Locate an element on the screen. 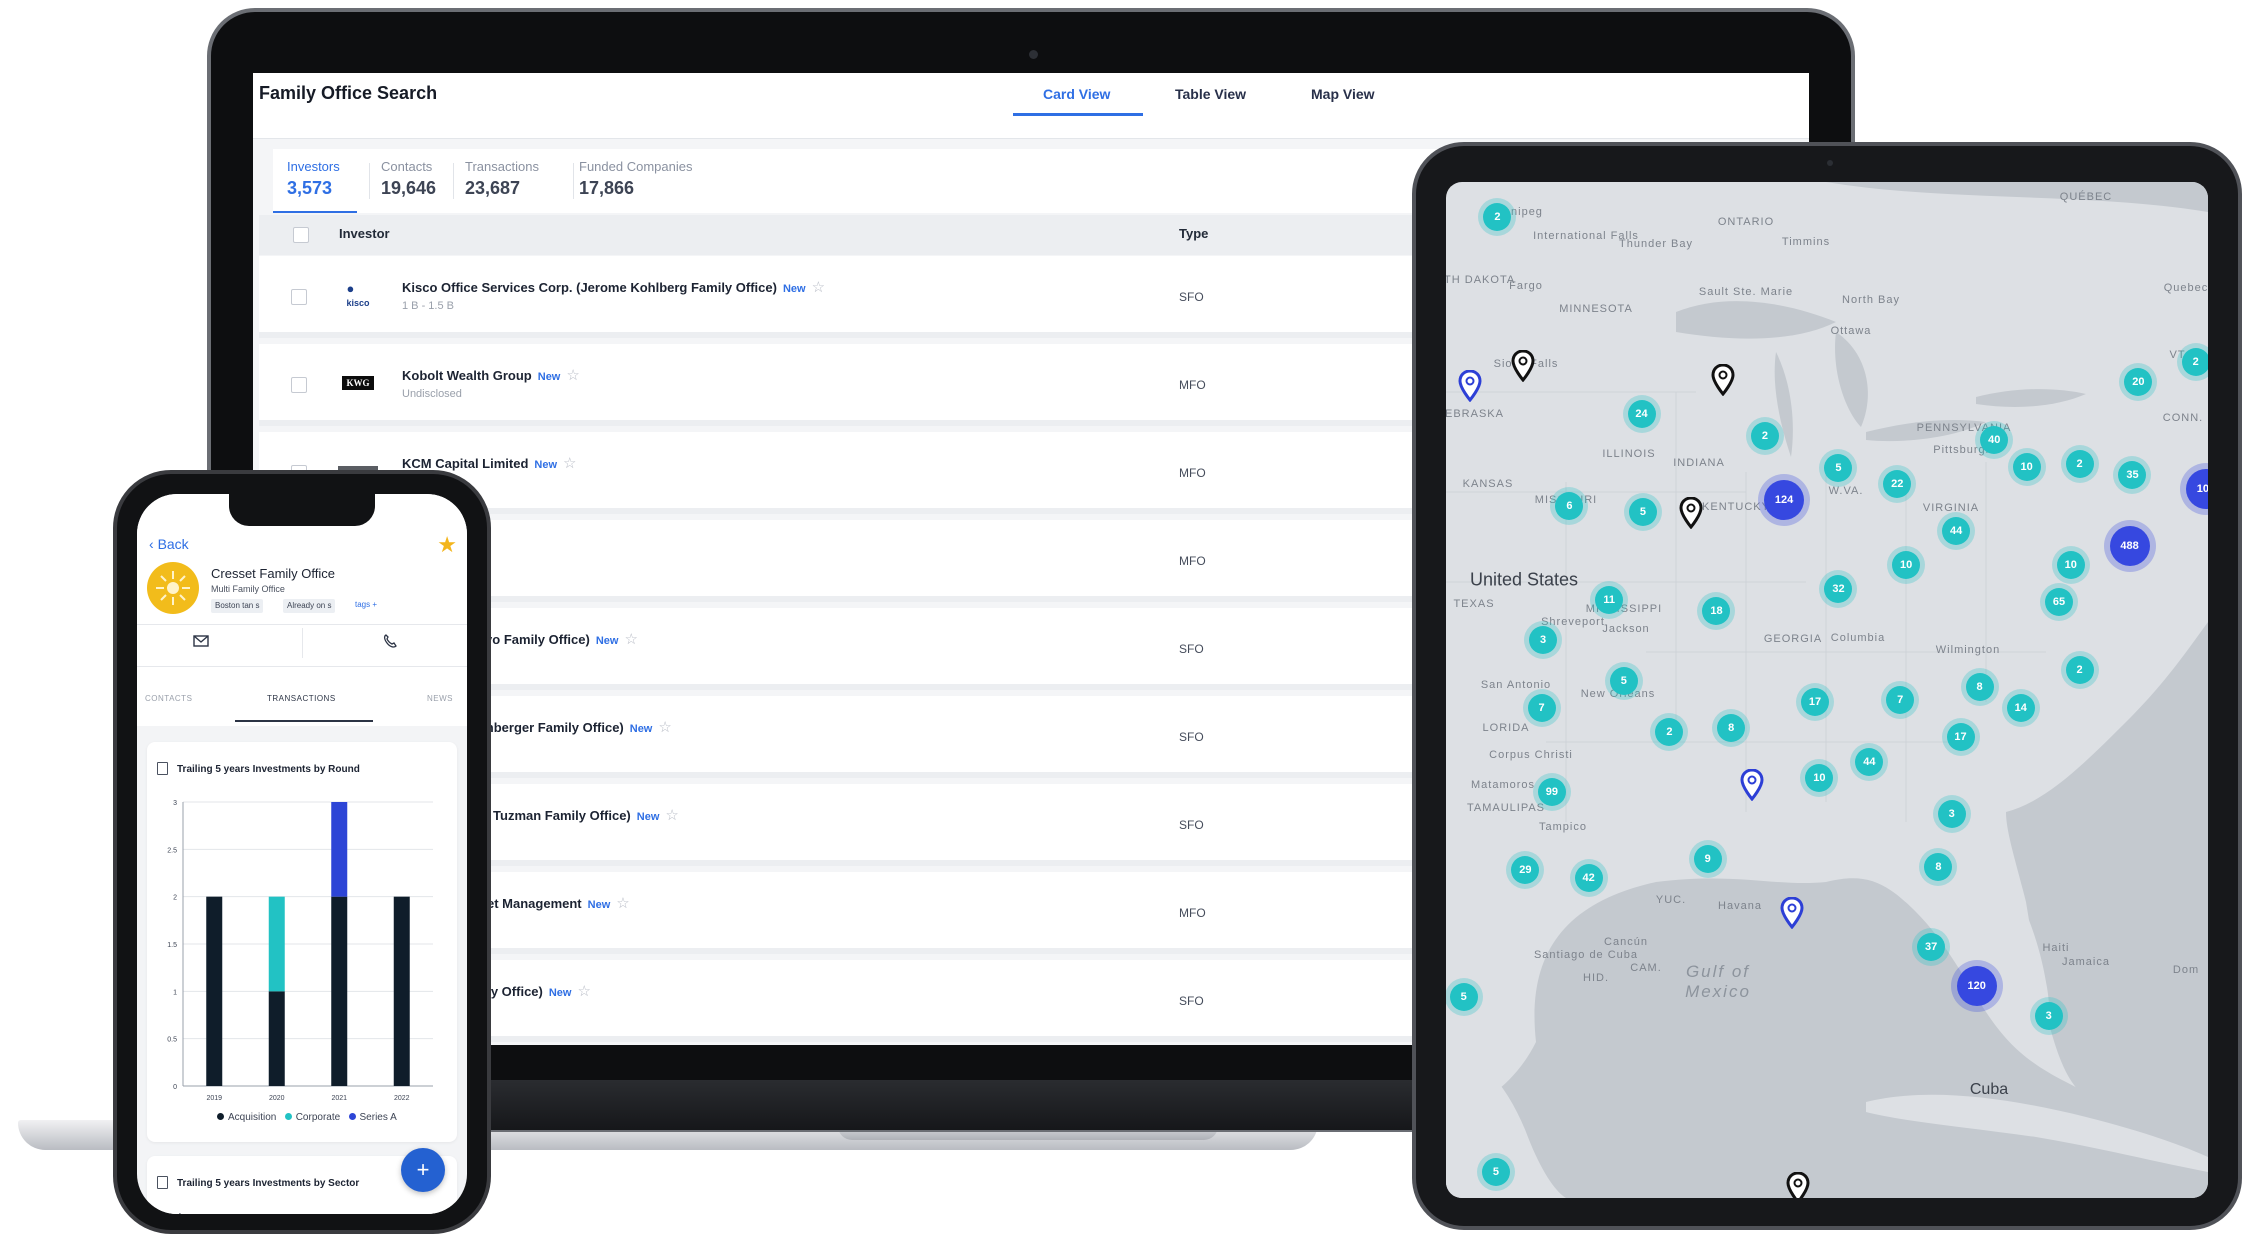 The image size is (2246, 1234). tab-table-view: Table View is located at coordinates (1210, 94).